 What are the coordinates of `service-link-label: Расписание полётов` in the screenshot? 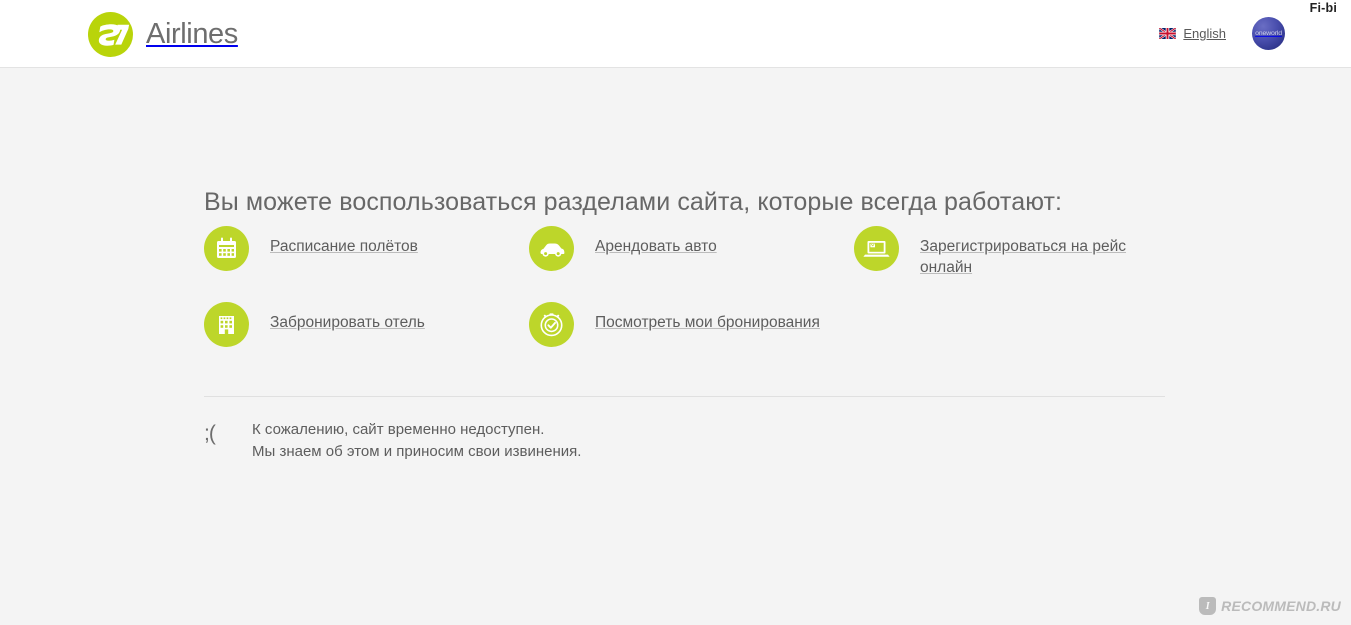 It's located at (344, 246).